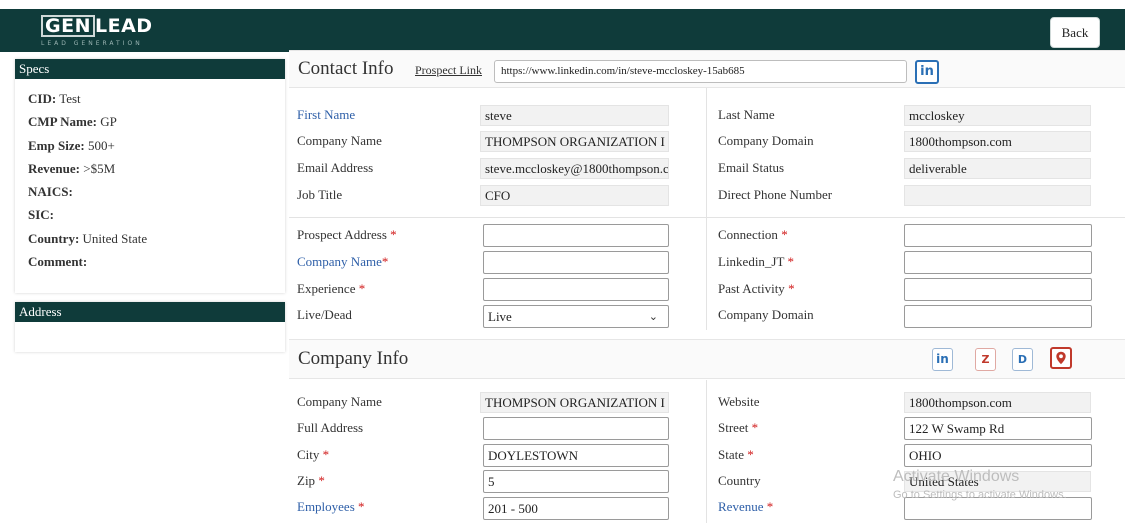  I want to click on direct-phone-field, so click(997, 195).